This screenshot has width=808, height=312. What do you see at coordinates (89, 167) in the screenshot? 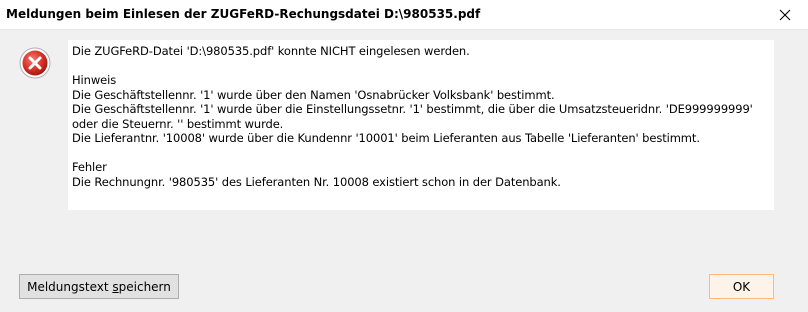
I see `error-heading: Fehler` at bounding box center [89, 167].